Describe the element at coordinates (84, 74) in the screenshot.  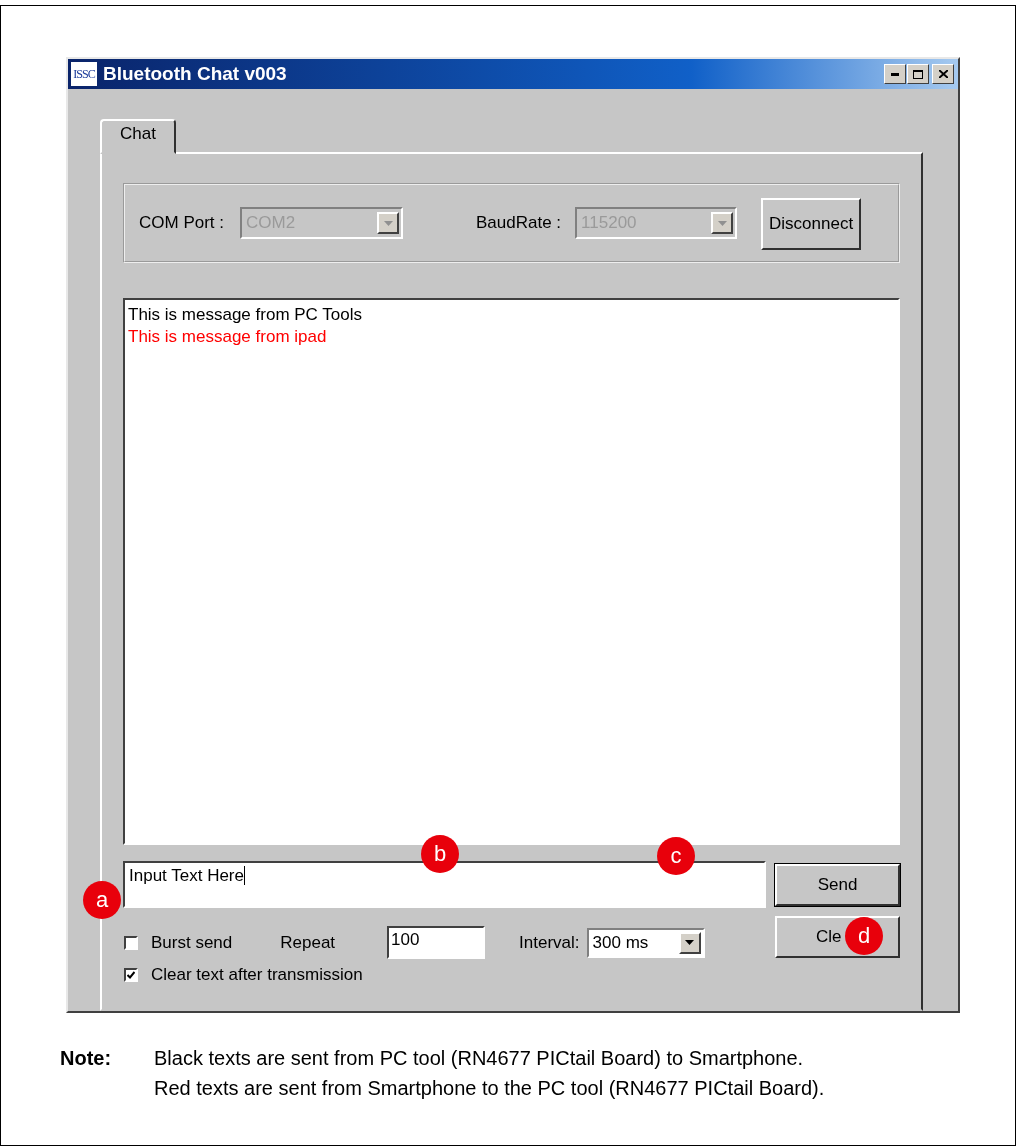
I see `logo: ISSC` at that location.